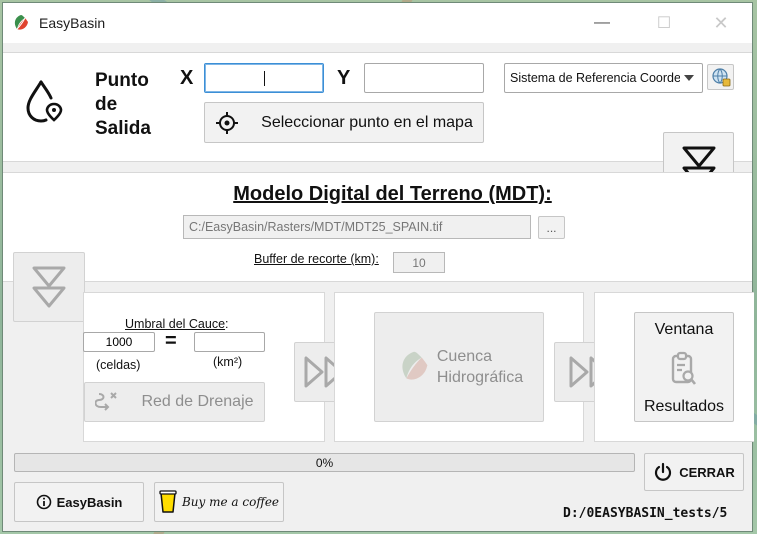  What do you see at coordinates (228, 362) in the screenshot?
I see `km2-unit-label: (km²)` at bounding box center [228, 362].